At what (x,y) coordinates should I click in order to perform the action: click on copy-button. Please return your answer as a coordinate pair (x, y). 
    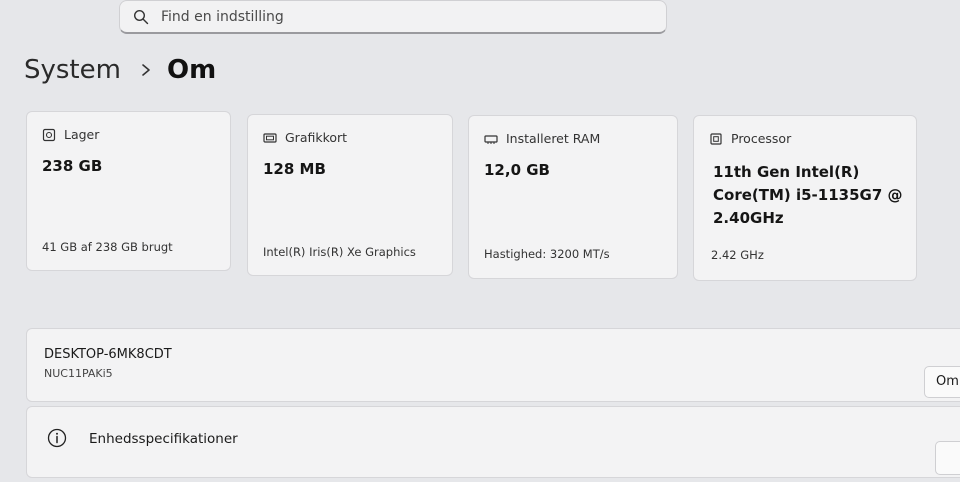
    Looking at the image, I should click on (947, 458).